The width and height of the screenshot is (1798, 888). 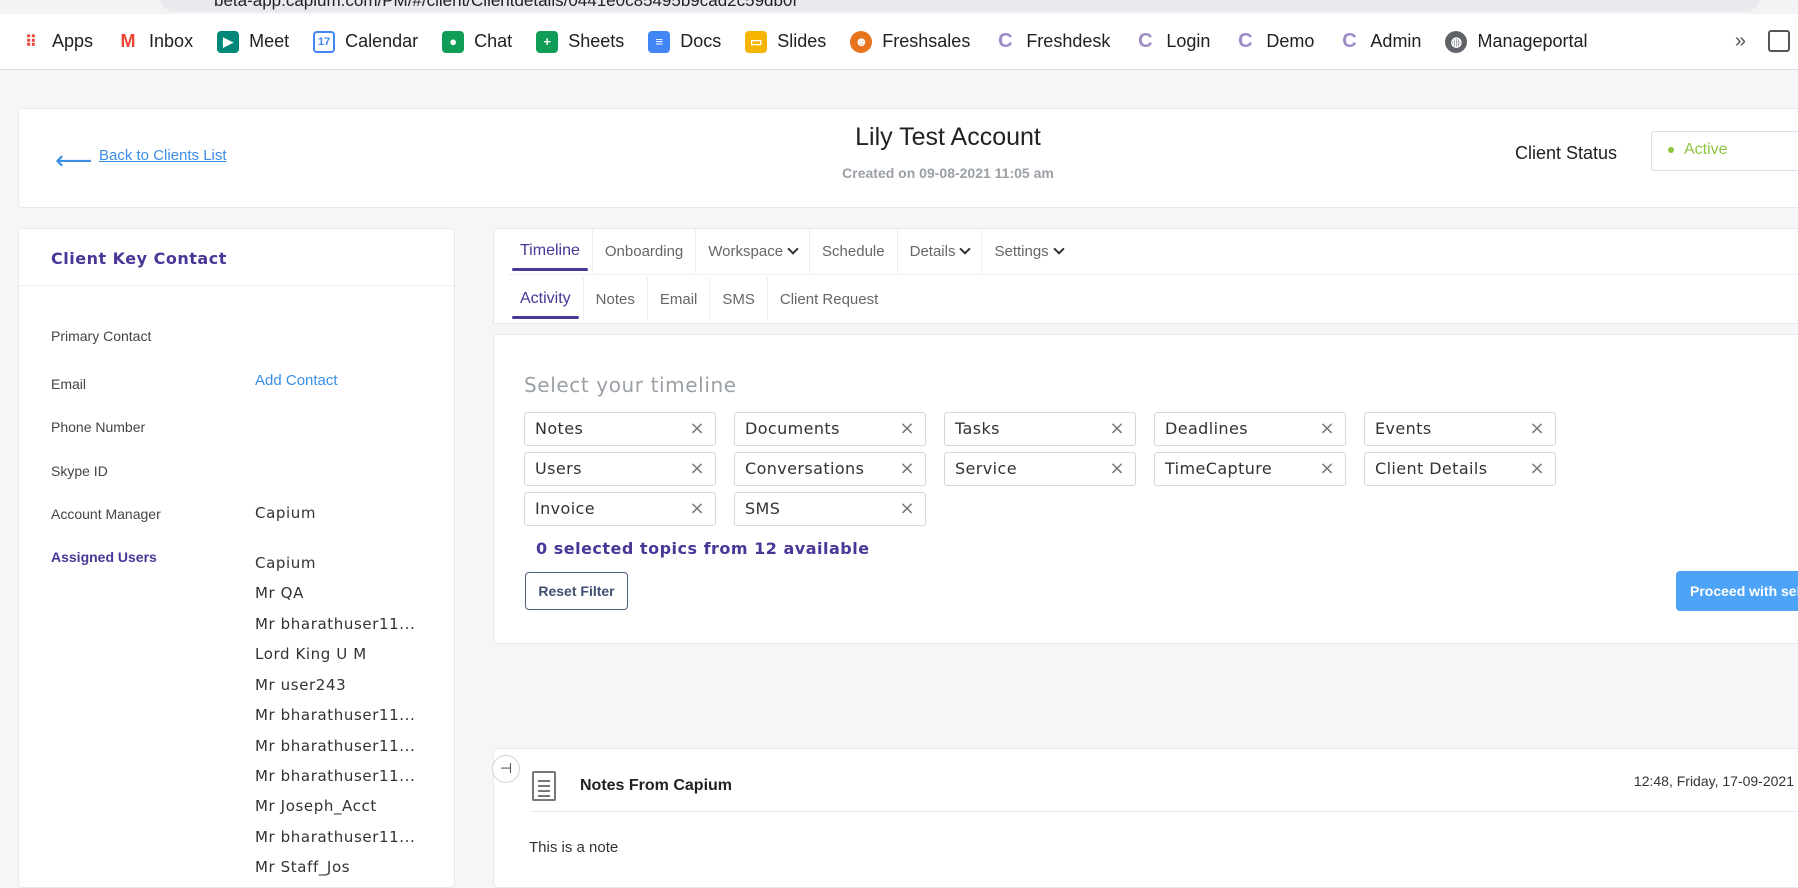 I want to click on filter-chip: Tasks ×, so click(x=1040, y=429).